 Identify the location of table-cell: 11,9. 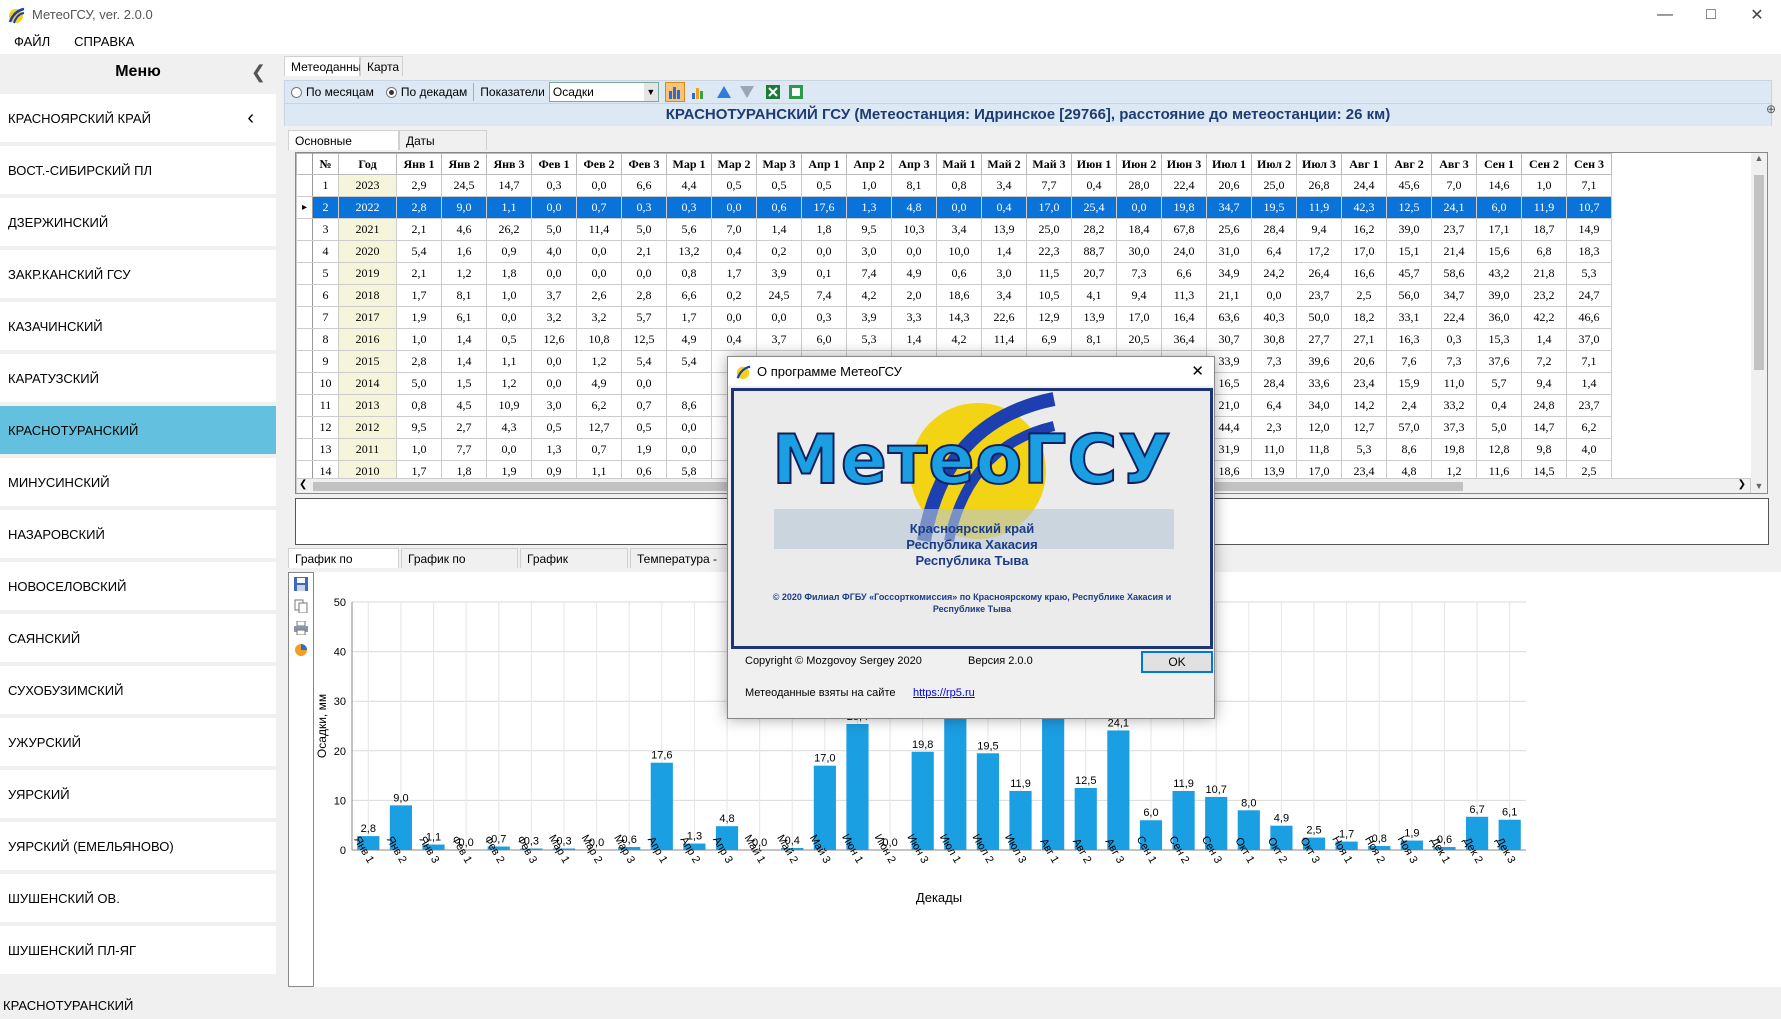
(1319, 207).